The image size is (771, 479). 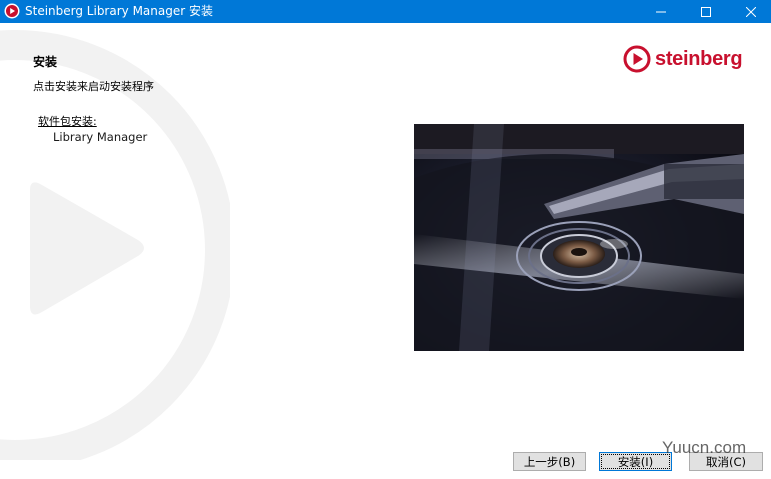 What do you see at coordinates (12, 11) in the screenshot?
I see `steinberg-app-icon` at bounding box center [12, 11].